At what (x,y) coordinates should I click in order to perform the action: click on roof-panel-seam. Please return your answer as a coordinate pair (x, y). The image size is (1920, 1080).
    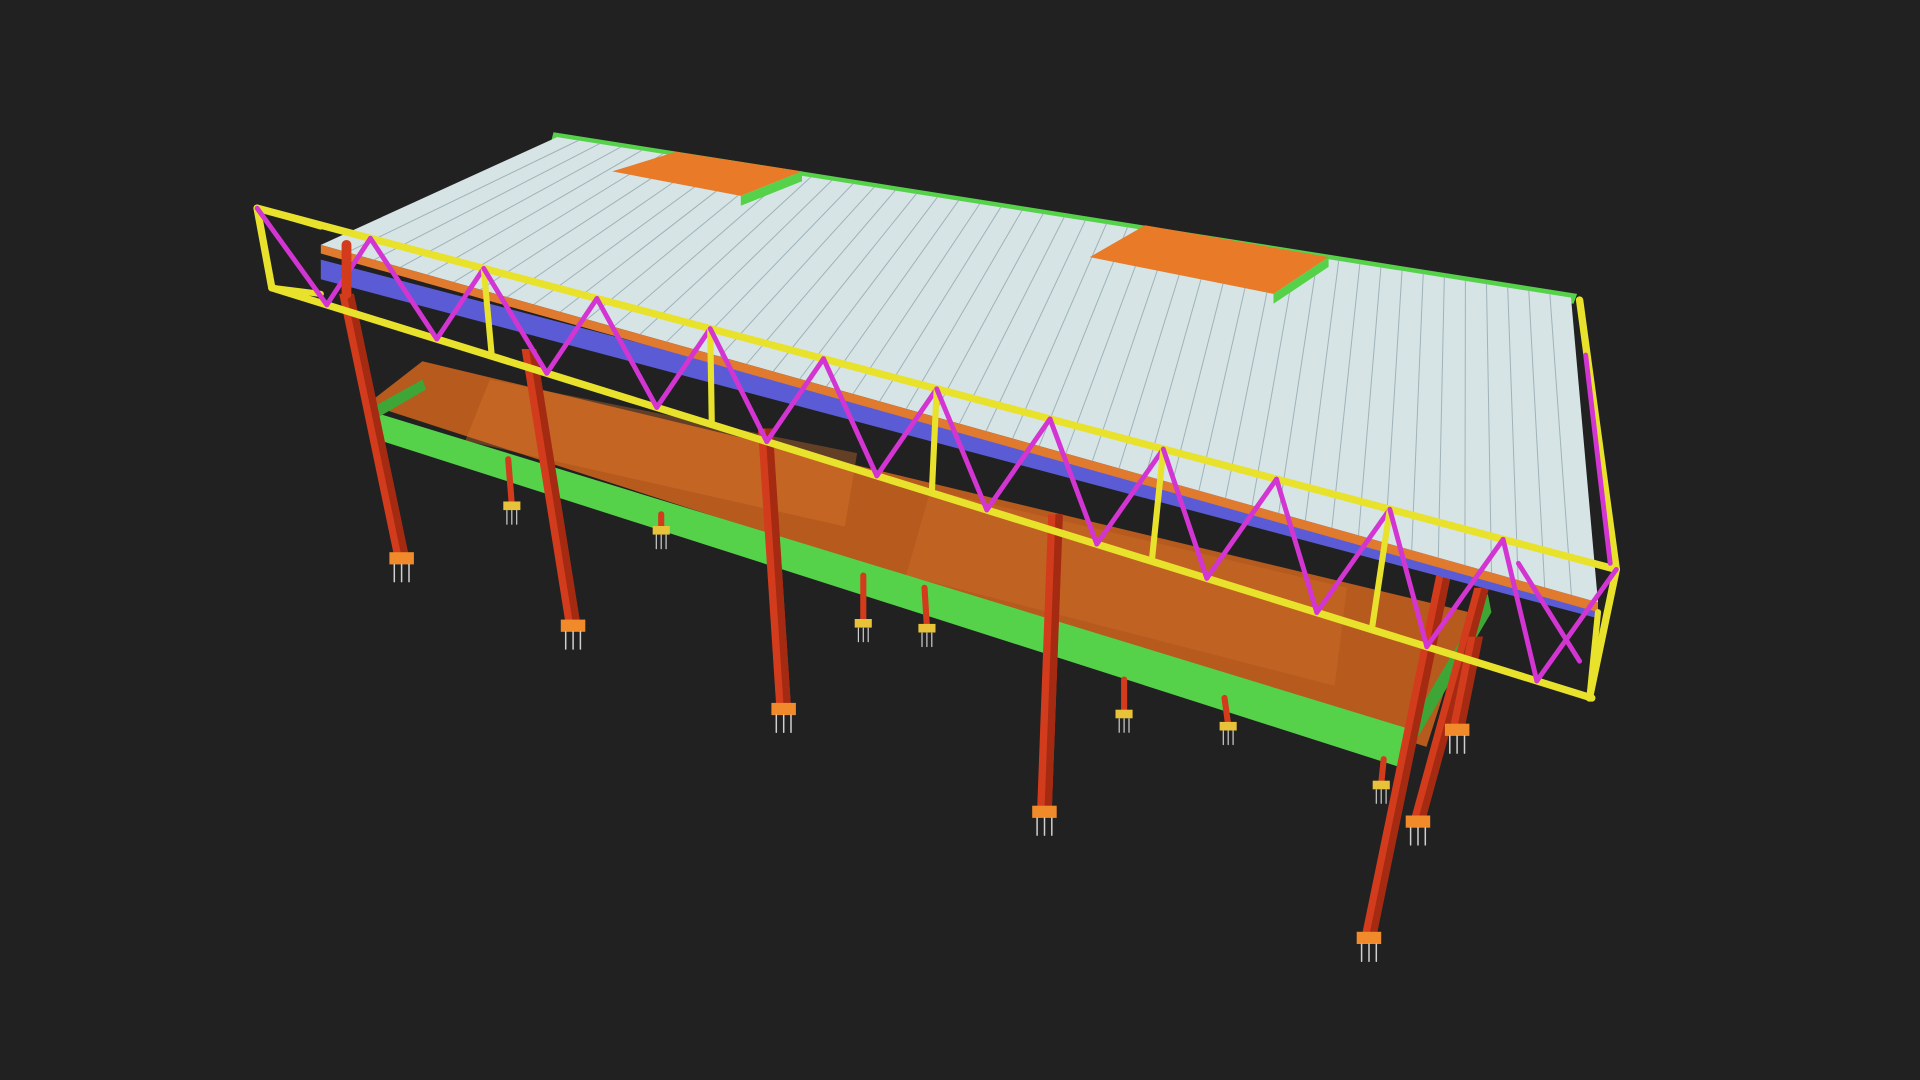
    Looking at the image, I should click on (1465, 423).